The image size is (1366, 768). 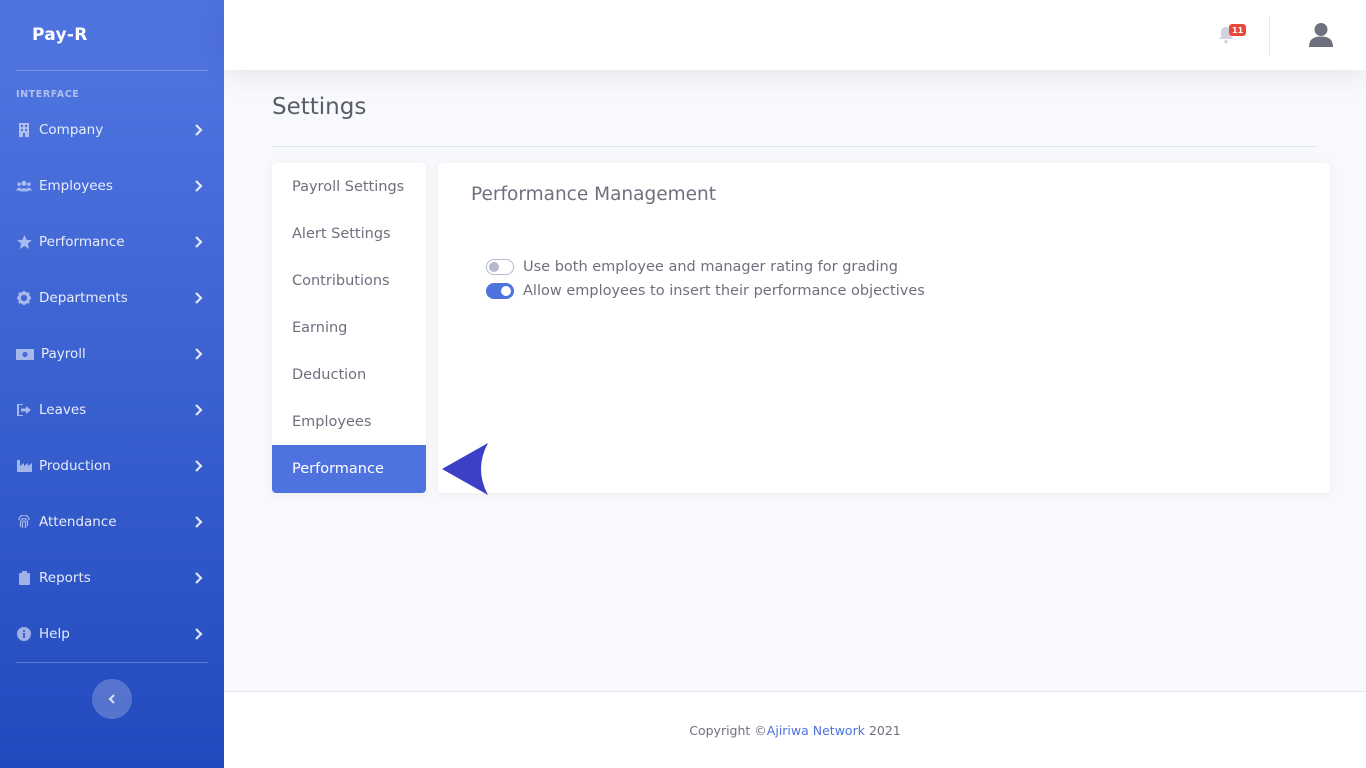 What do you see at coordinates (24, 186) in the screenshot?
I see `users-icon` at bounding box center [24, 186].